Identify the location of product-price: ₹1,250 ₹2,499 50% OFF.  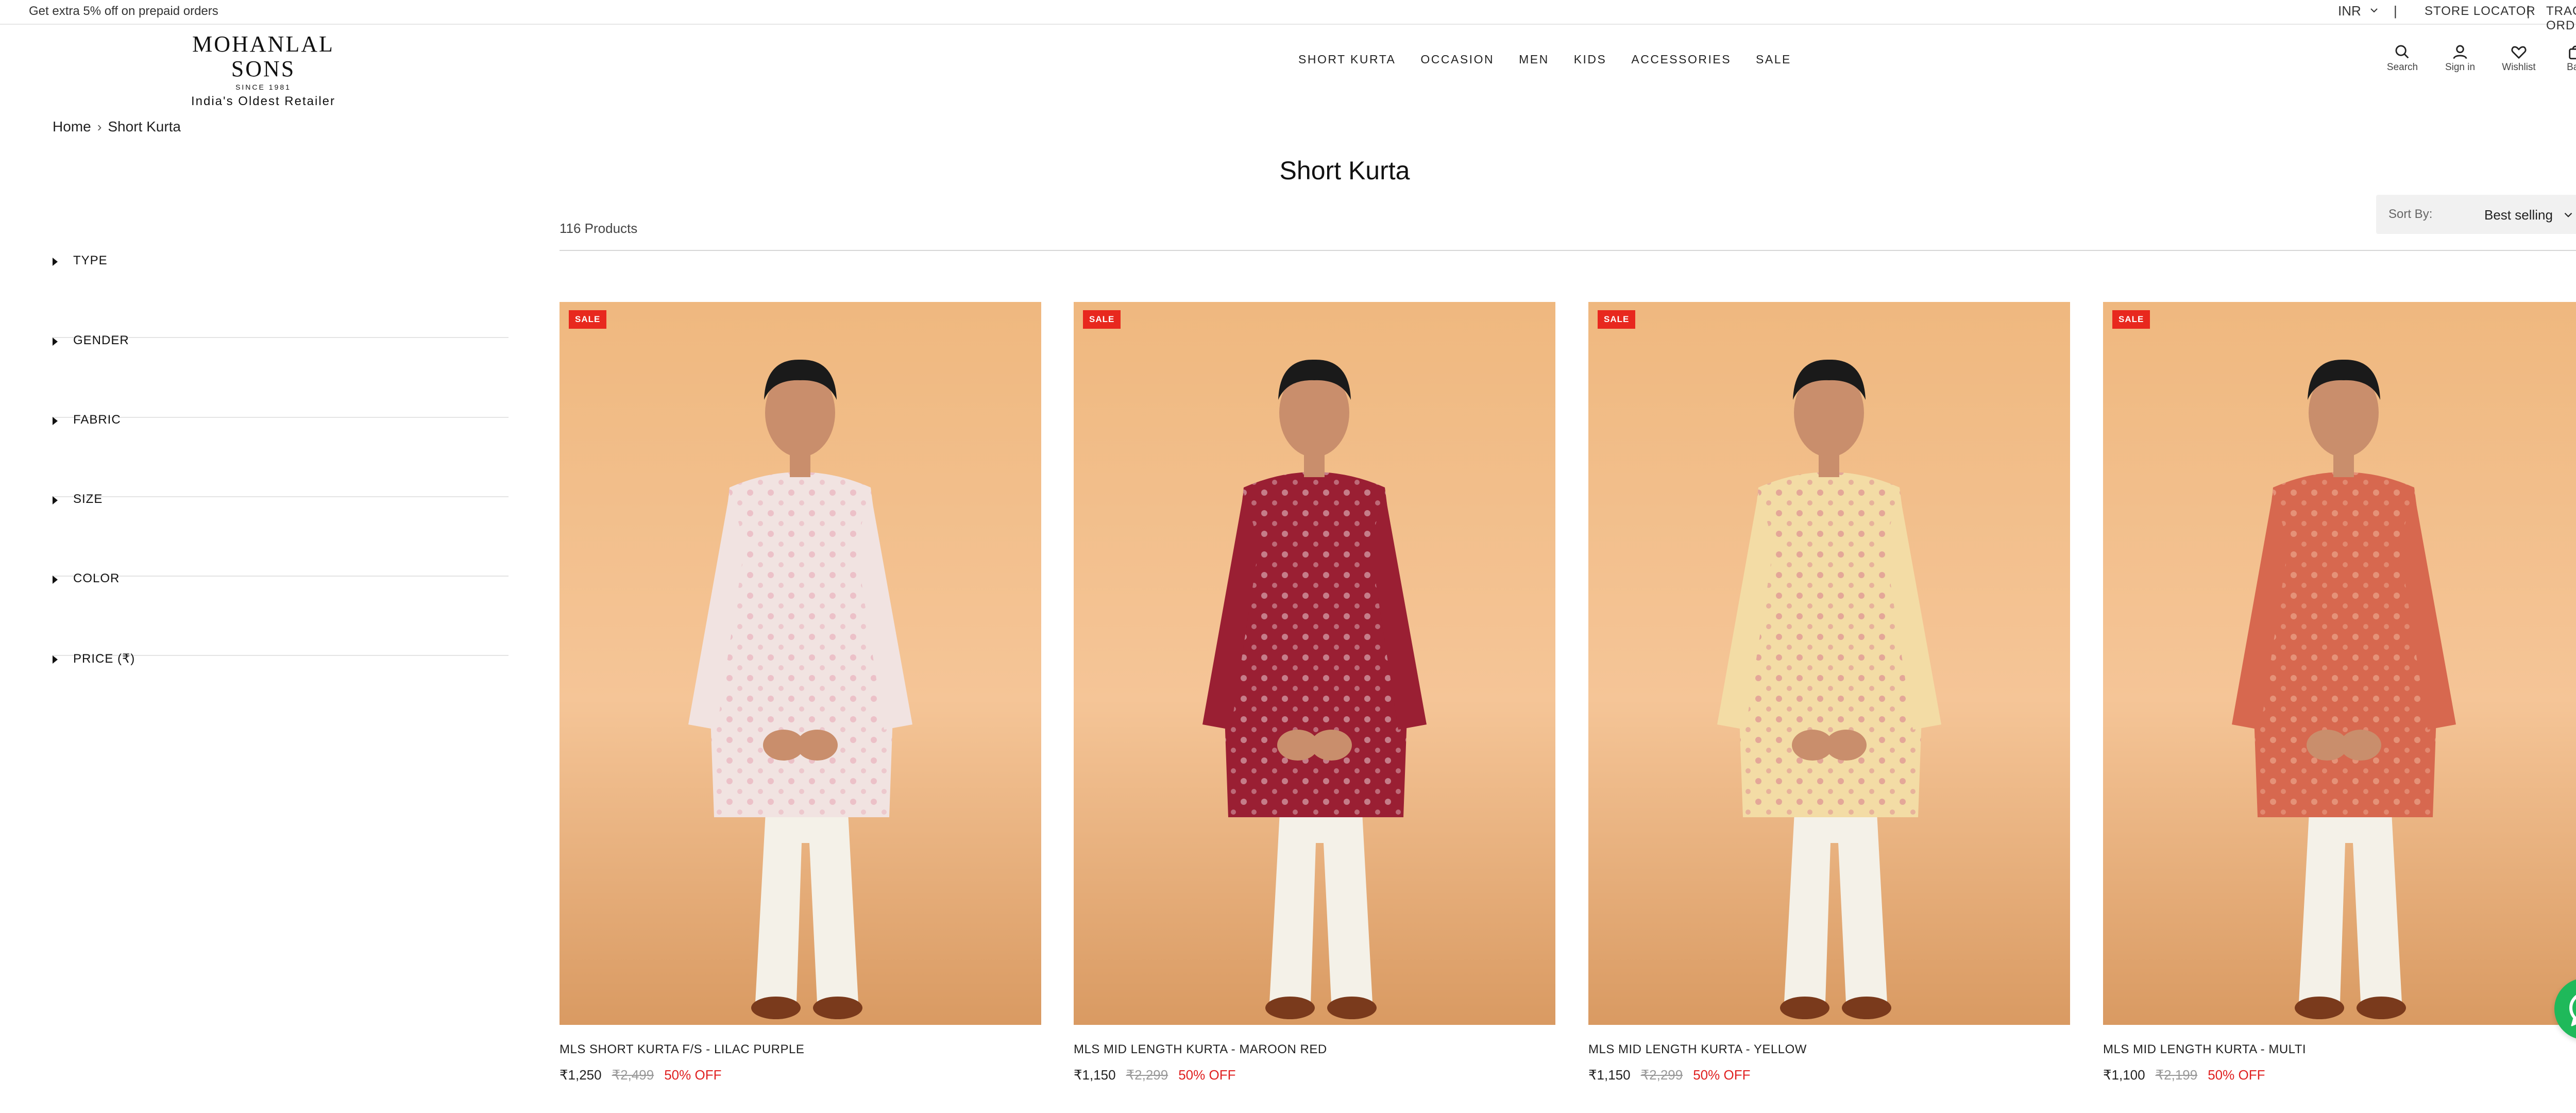
(800, 1075).